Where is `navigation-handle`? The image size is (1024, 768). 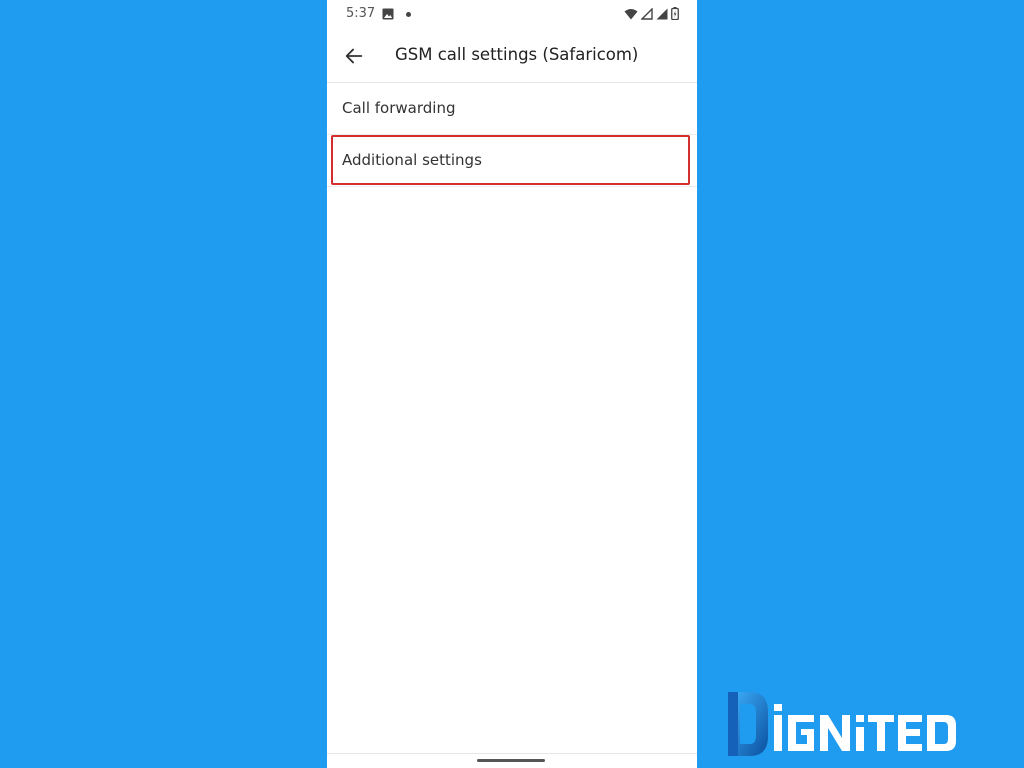 navigation-handle is located at coordinates (511, 760).